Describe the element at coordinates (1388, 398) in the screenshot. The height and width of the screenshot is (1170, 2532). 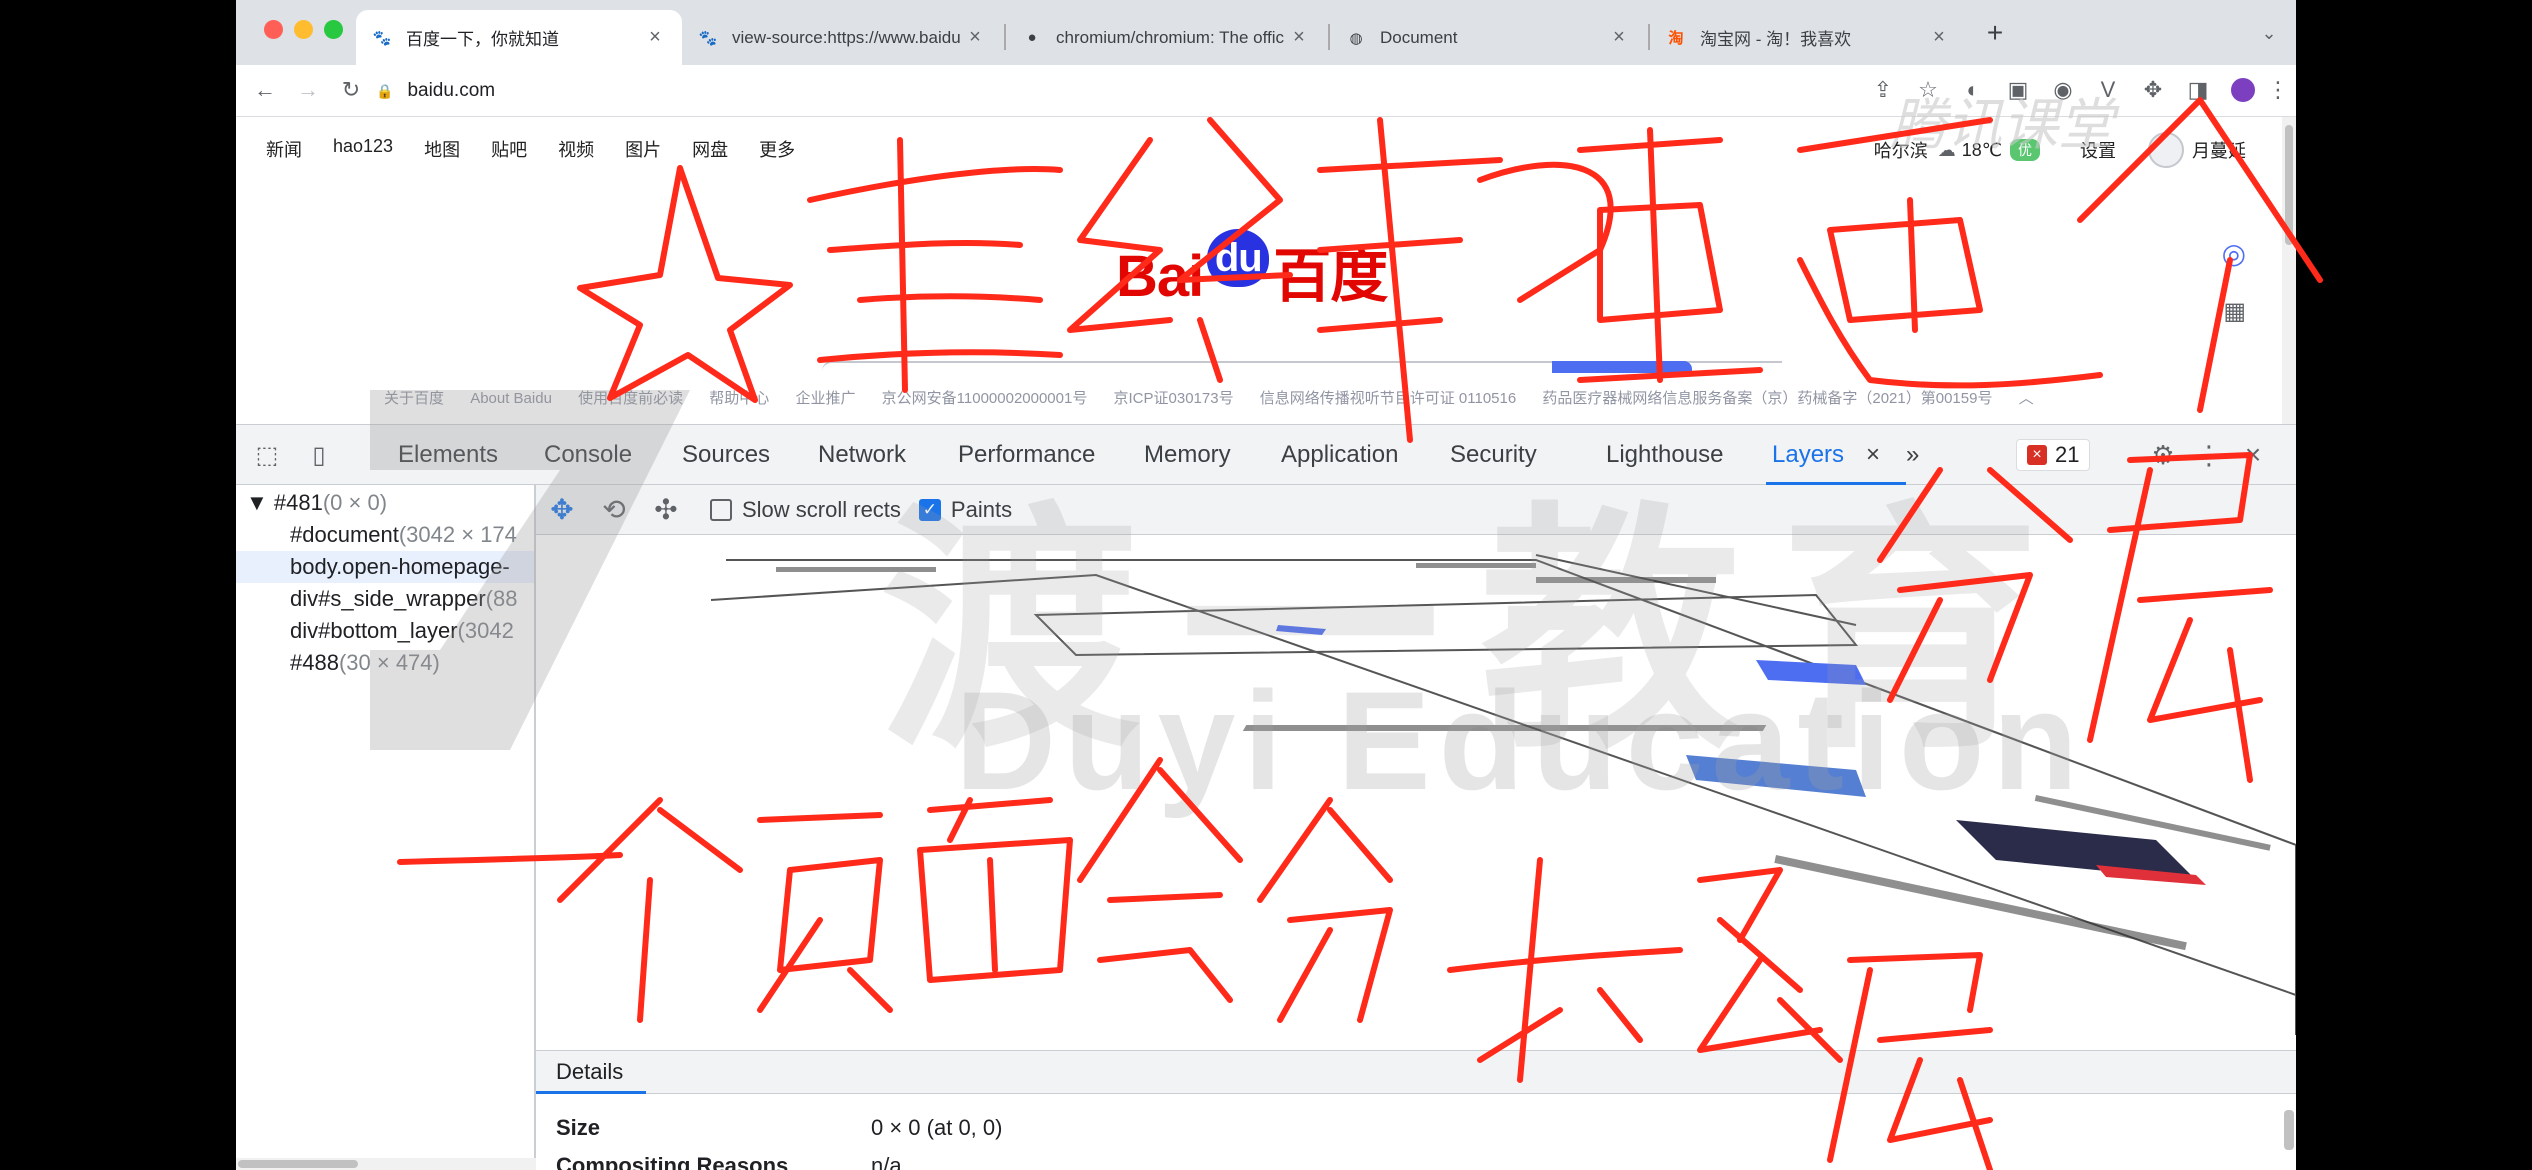
I see `footer-link: 信息网络传播视听节目许可证 0110516` at that location.